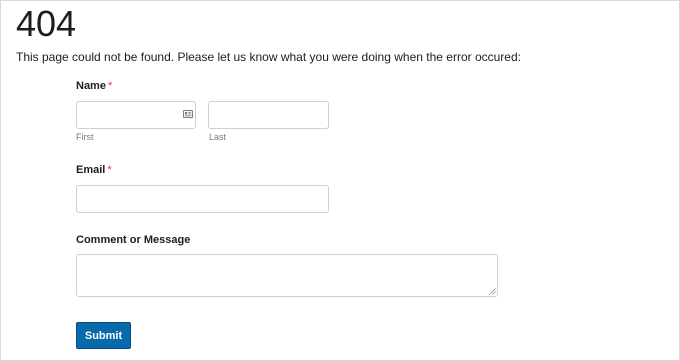  Describe the element at coordinates (110, 86) in the screenshot. I see `name-required-mark: *` at that location.